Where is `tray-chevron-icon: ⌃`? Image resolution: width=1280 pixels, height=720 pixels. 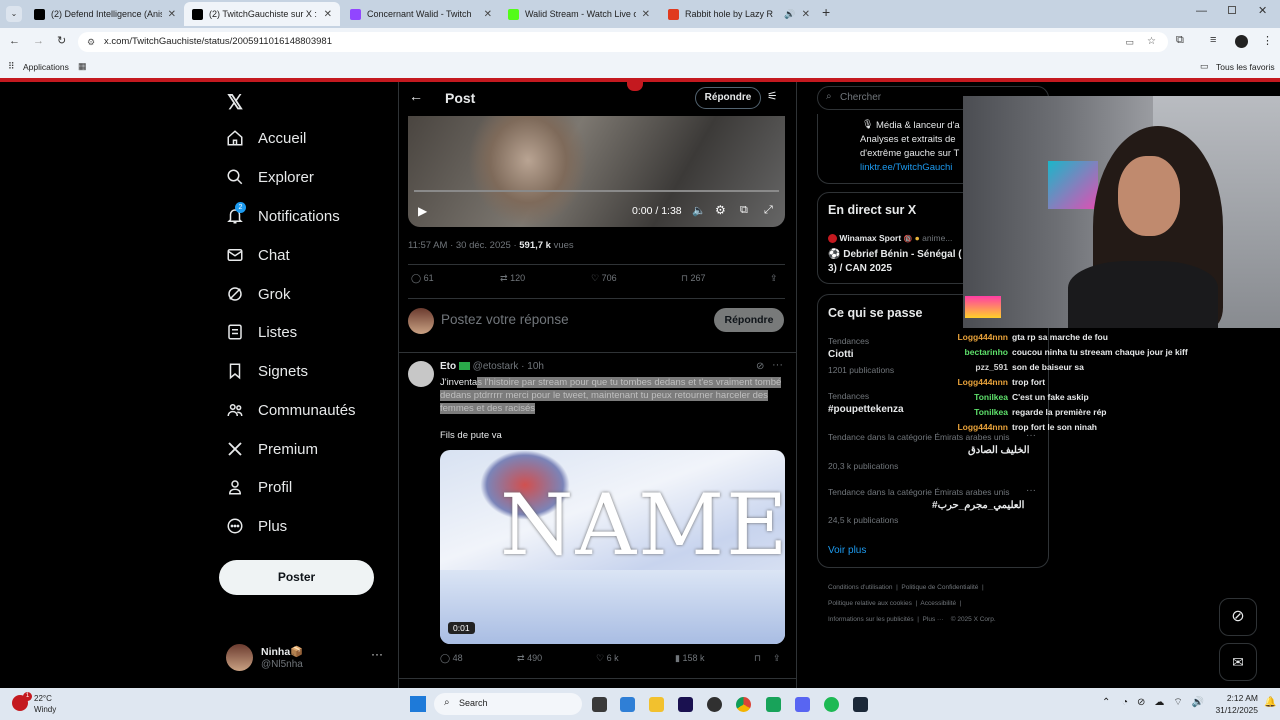 tray-chevron-icon: ⌃ is located at coordinates (1106, 702).